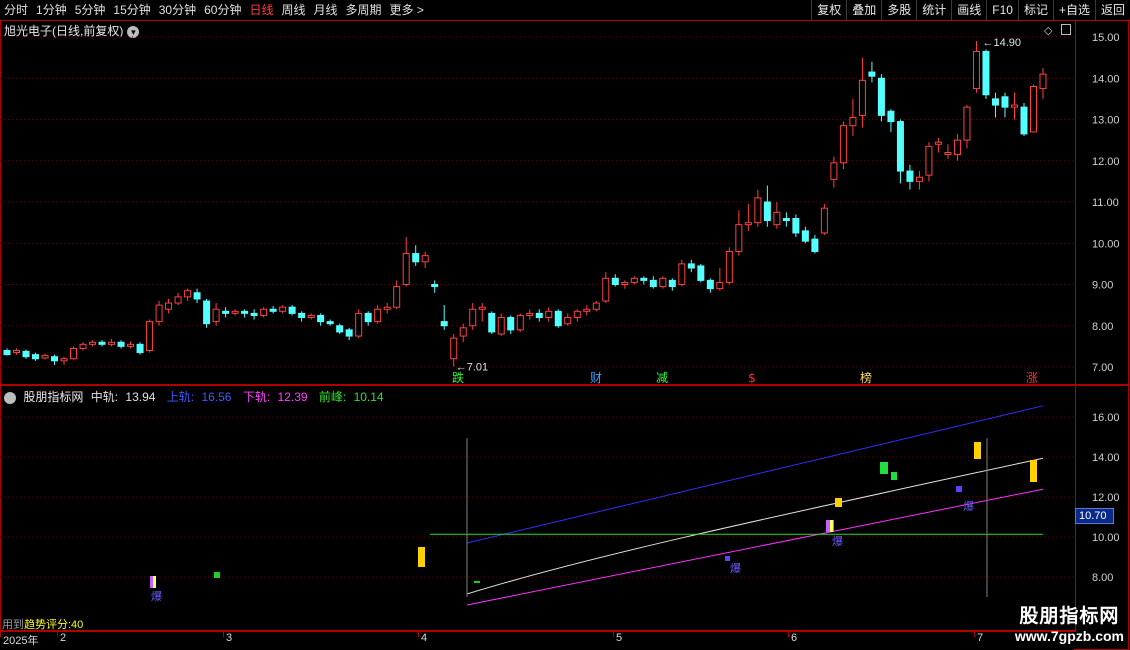 This screenshot has width=1130, height=650. Describe the element at coordinates (458, 377) in the screenshot. I see `event-marker: 跌` at that location.